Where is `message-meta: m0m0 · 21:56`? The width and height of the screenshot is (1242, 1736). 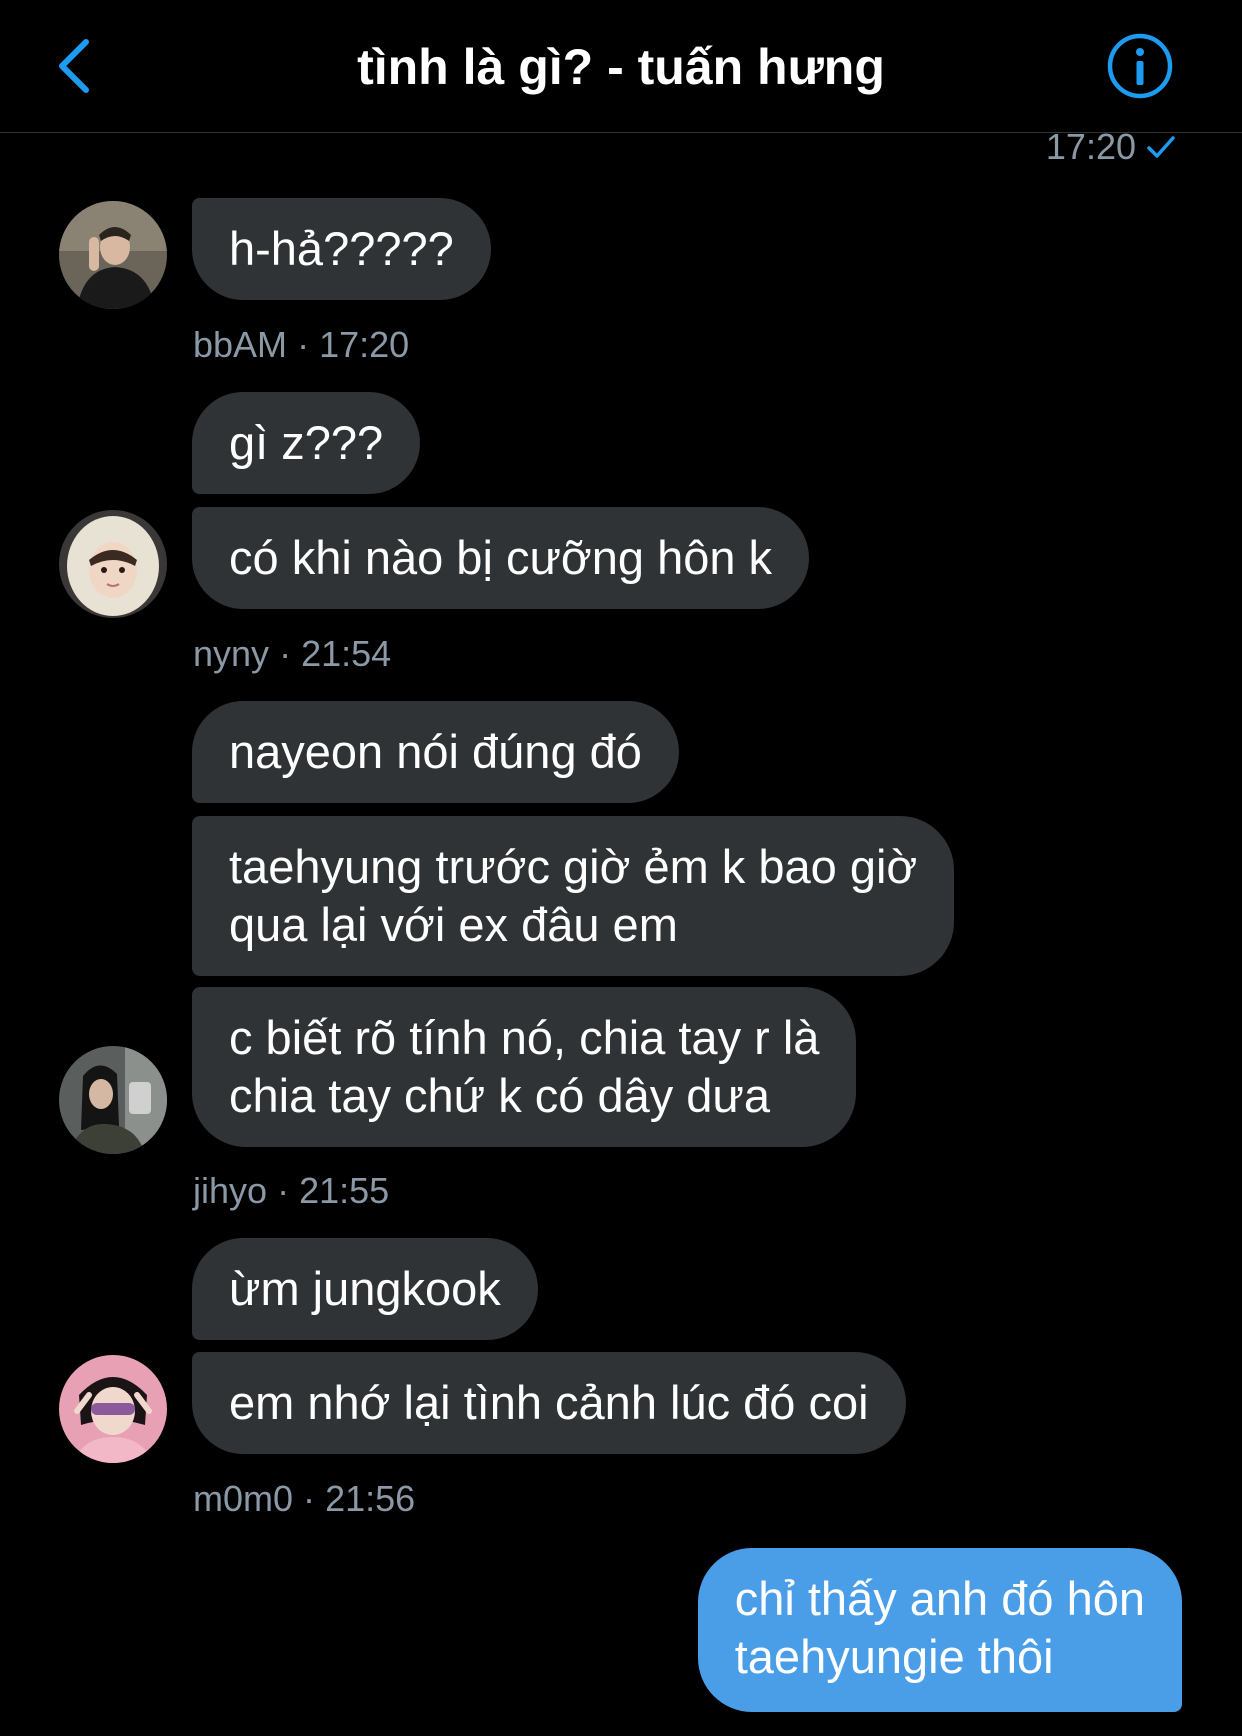
message-meta: m0m0 · 21:56 is located at coordinates (304, 1499).